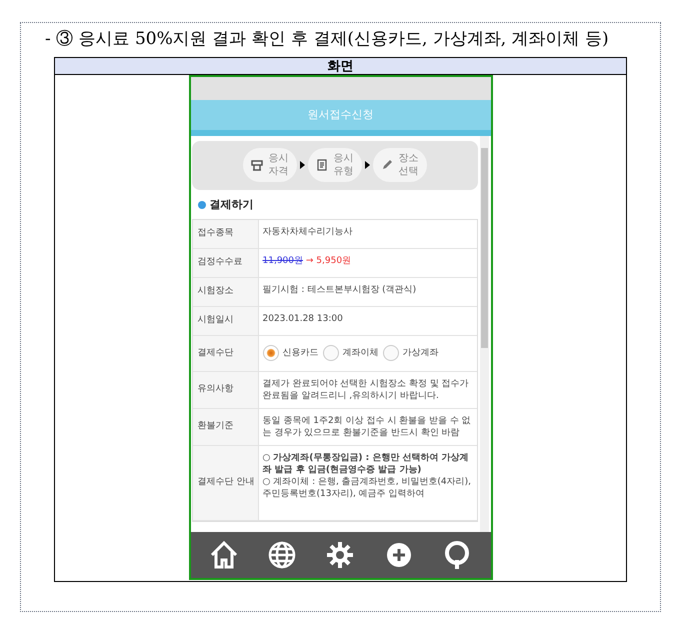  What do you see at coordinates (420, 353) in the screenshot?
I see `radio-label: 가상계좌` at bounding box center [420, 353].